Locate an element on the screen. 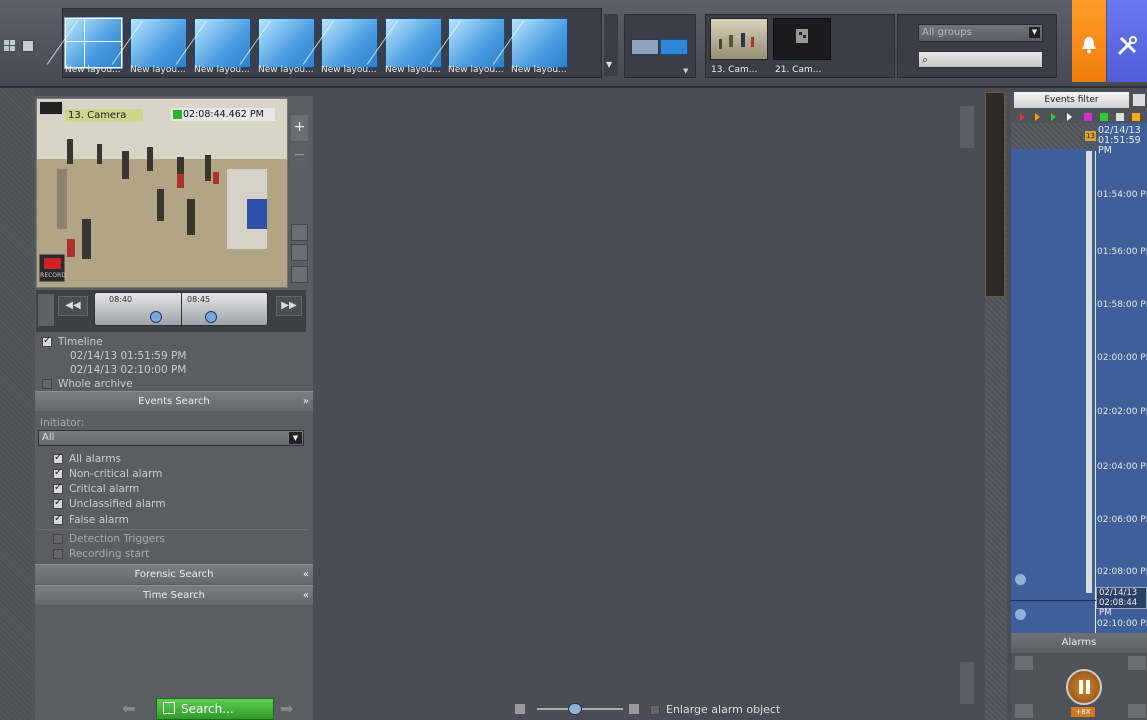 Image resolution: width=1147 pixels, height=720 pixels. filter-option: Detection Triggers is located at coordinates (109, 539).